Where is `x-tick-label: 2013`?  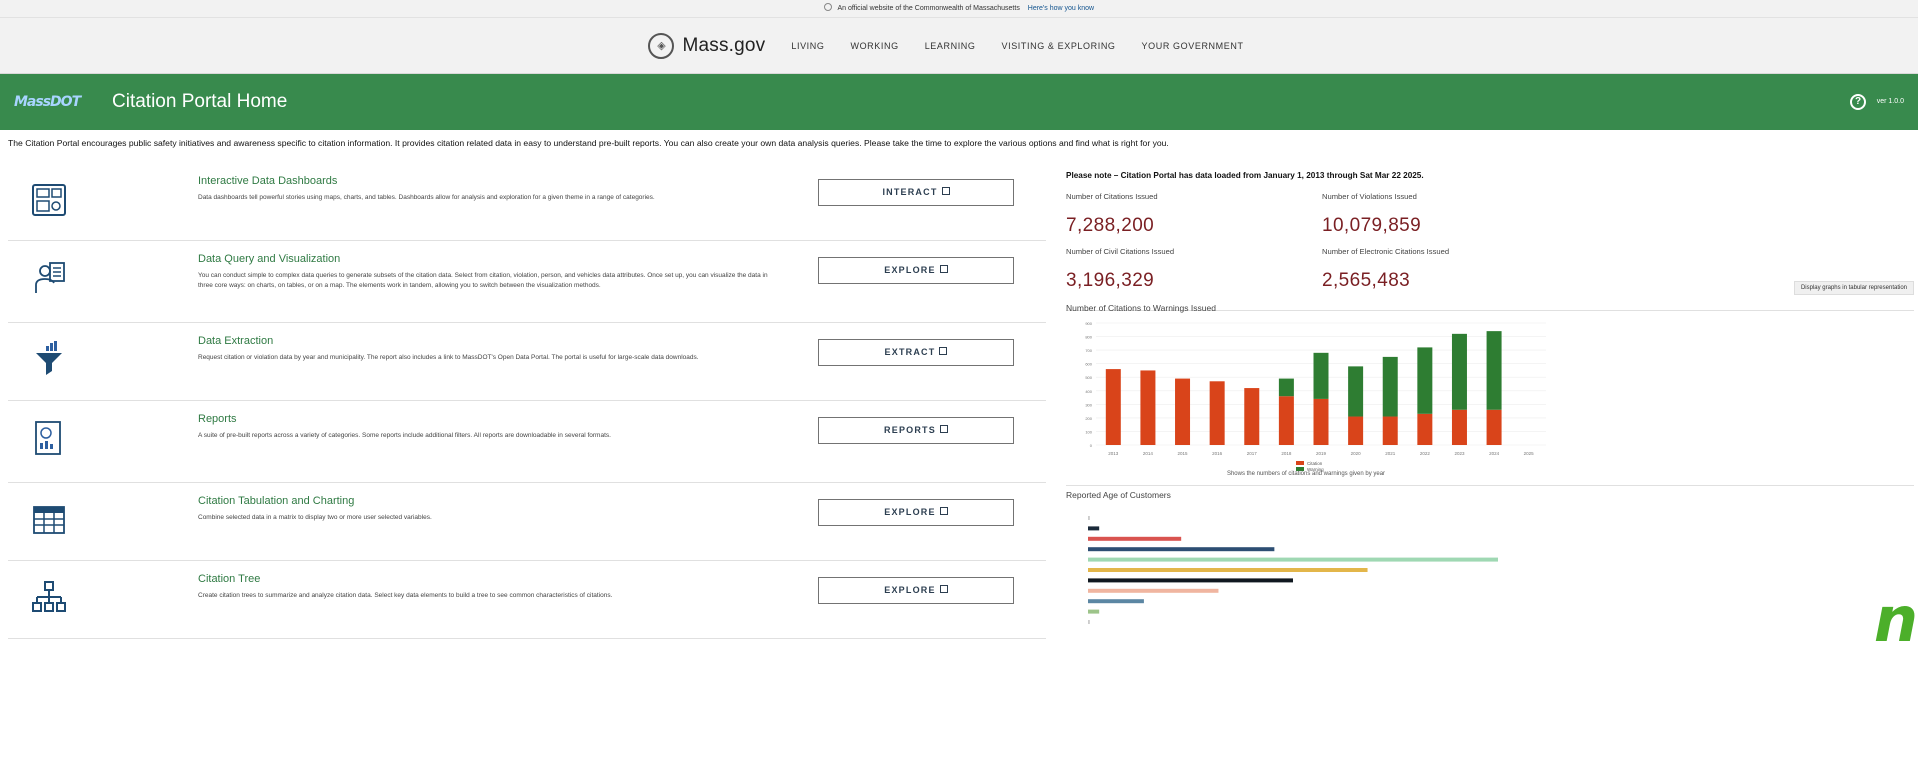
x-tick-label: 2013 is located at coordinates (1113, 453).